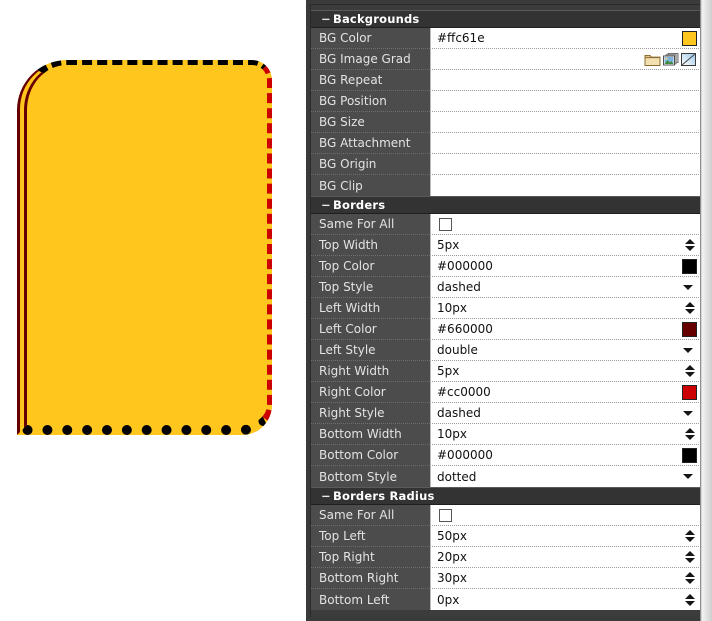 The height and width of the screenshot is (621, 712). I want to click on property-value-cell: 0px, so click(565, 599).